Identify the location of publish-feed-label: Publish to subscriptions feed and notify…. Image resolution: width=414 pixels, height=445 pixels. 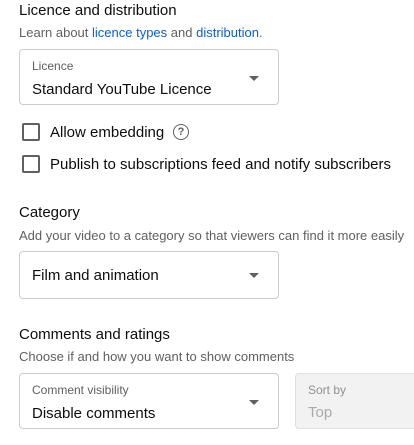
(220, 164).